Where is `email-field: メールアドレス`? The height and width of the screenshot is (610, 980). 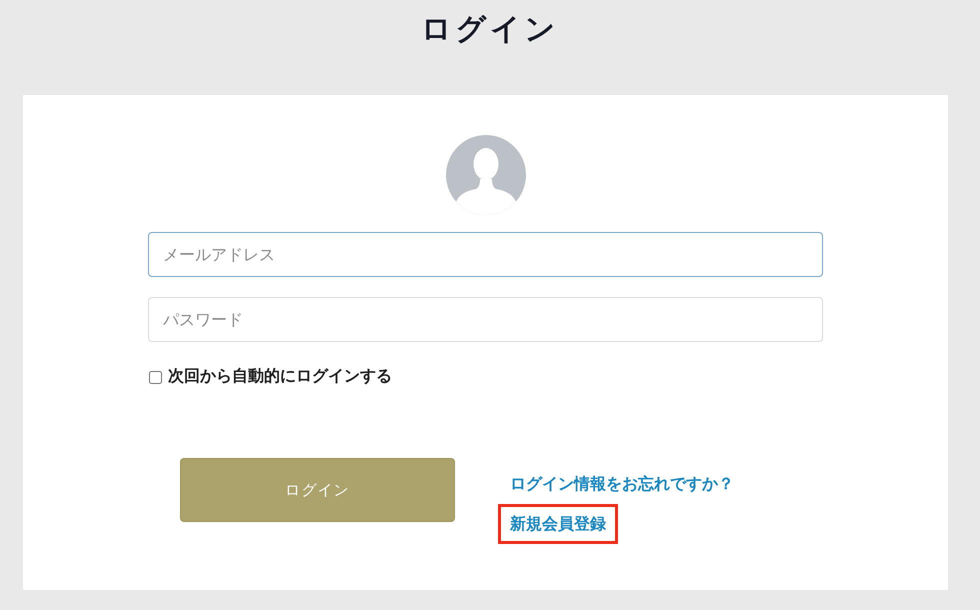 email-field: メールアドレス is located at coordinates (485, 254).